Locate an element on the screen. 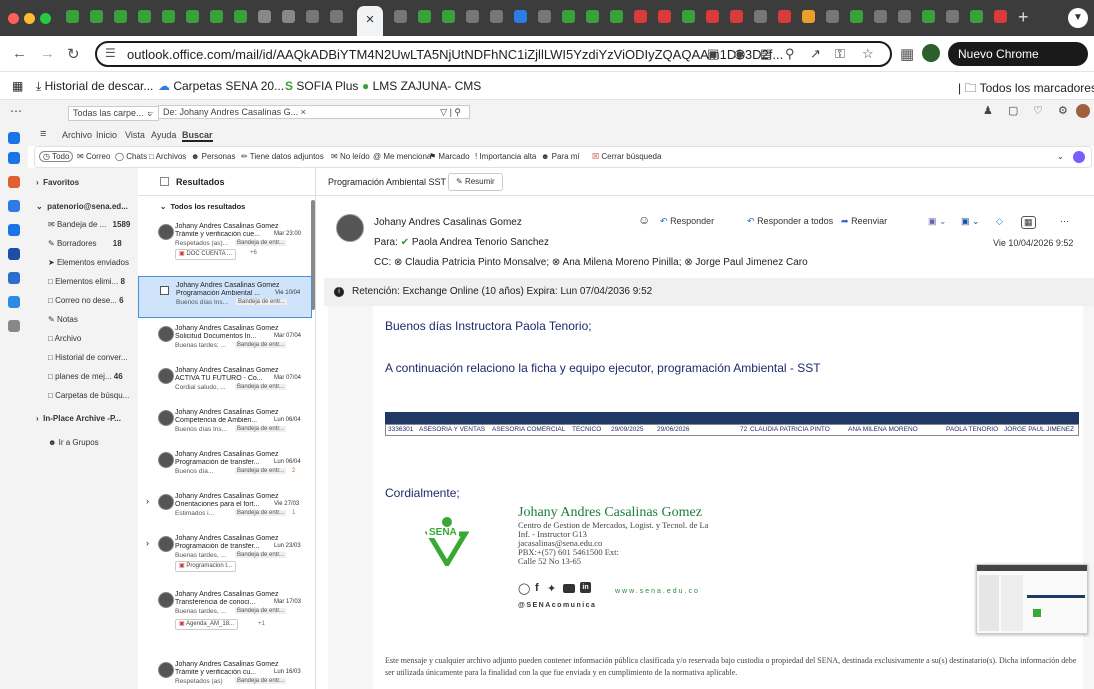 Image resolution: width=1094 pixels, height=689 pixels. more-apps-icon is located at coordinates (14, 326).